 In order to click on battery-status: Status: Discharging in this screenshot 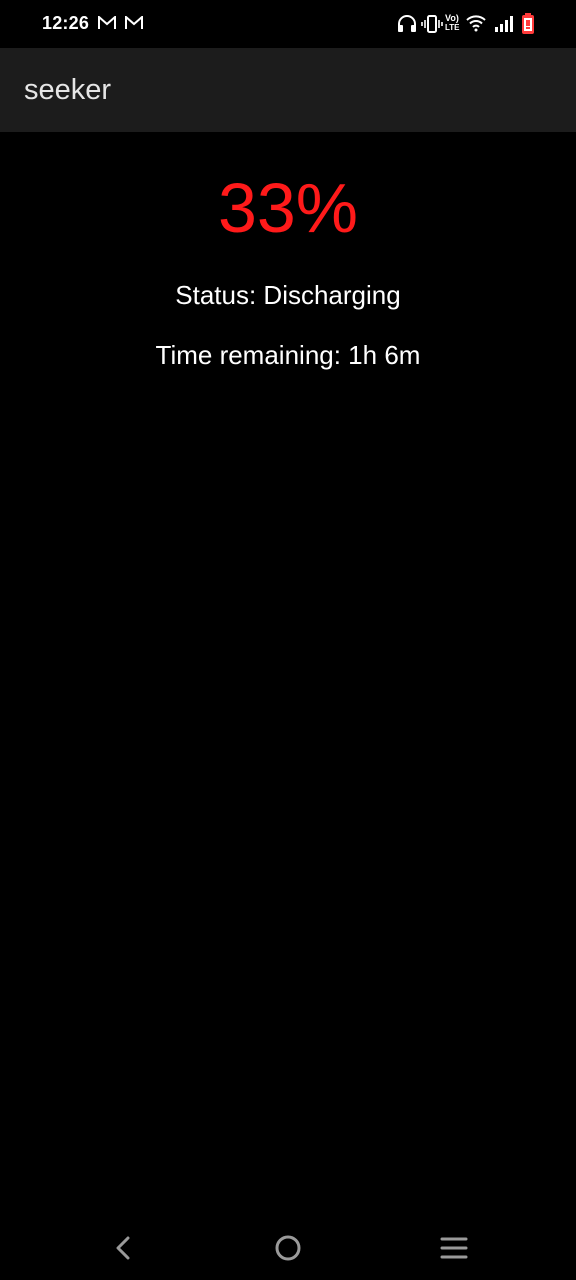, I will do `click(288, 295)`.